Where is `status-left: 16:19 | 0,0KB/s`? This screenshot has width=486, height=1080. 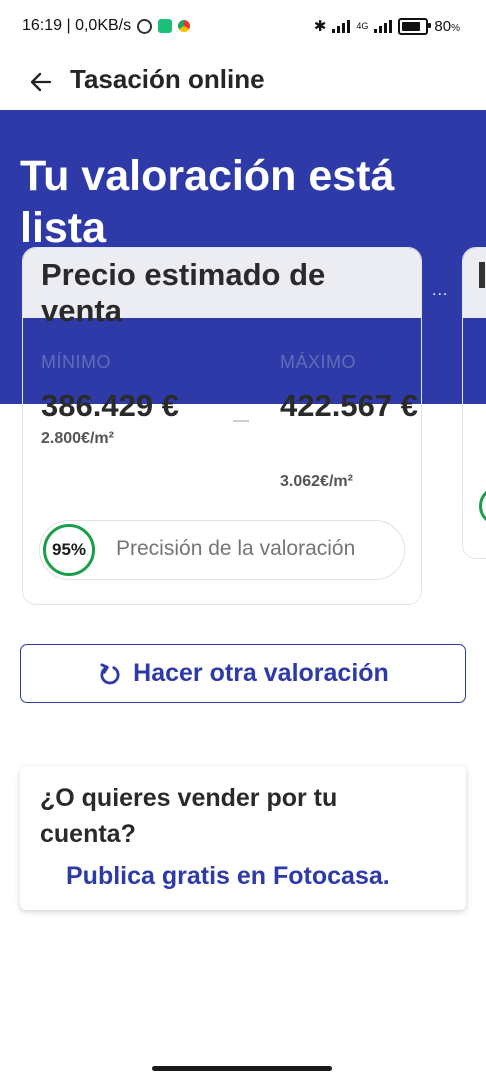
status-left: 16:19 | 0,0KB/s is located at coordinates (106, 26).